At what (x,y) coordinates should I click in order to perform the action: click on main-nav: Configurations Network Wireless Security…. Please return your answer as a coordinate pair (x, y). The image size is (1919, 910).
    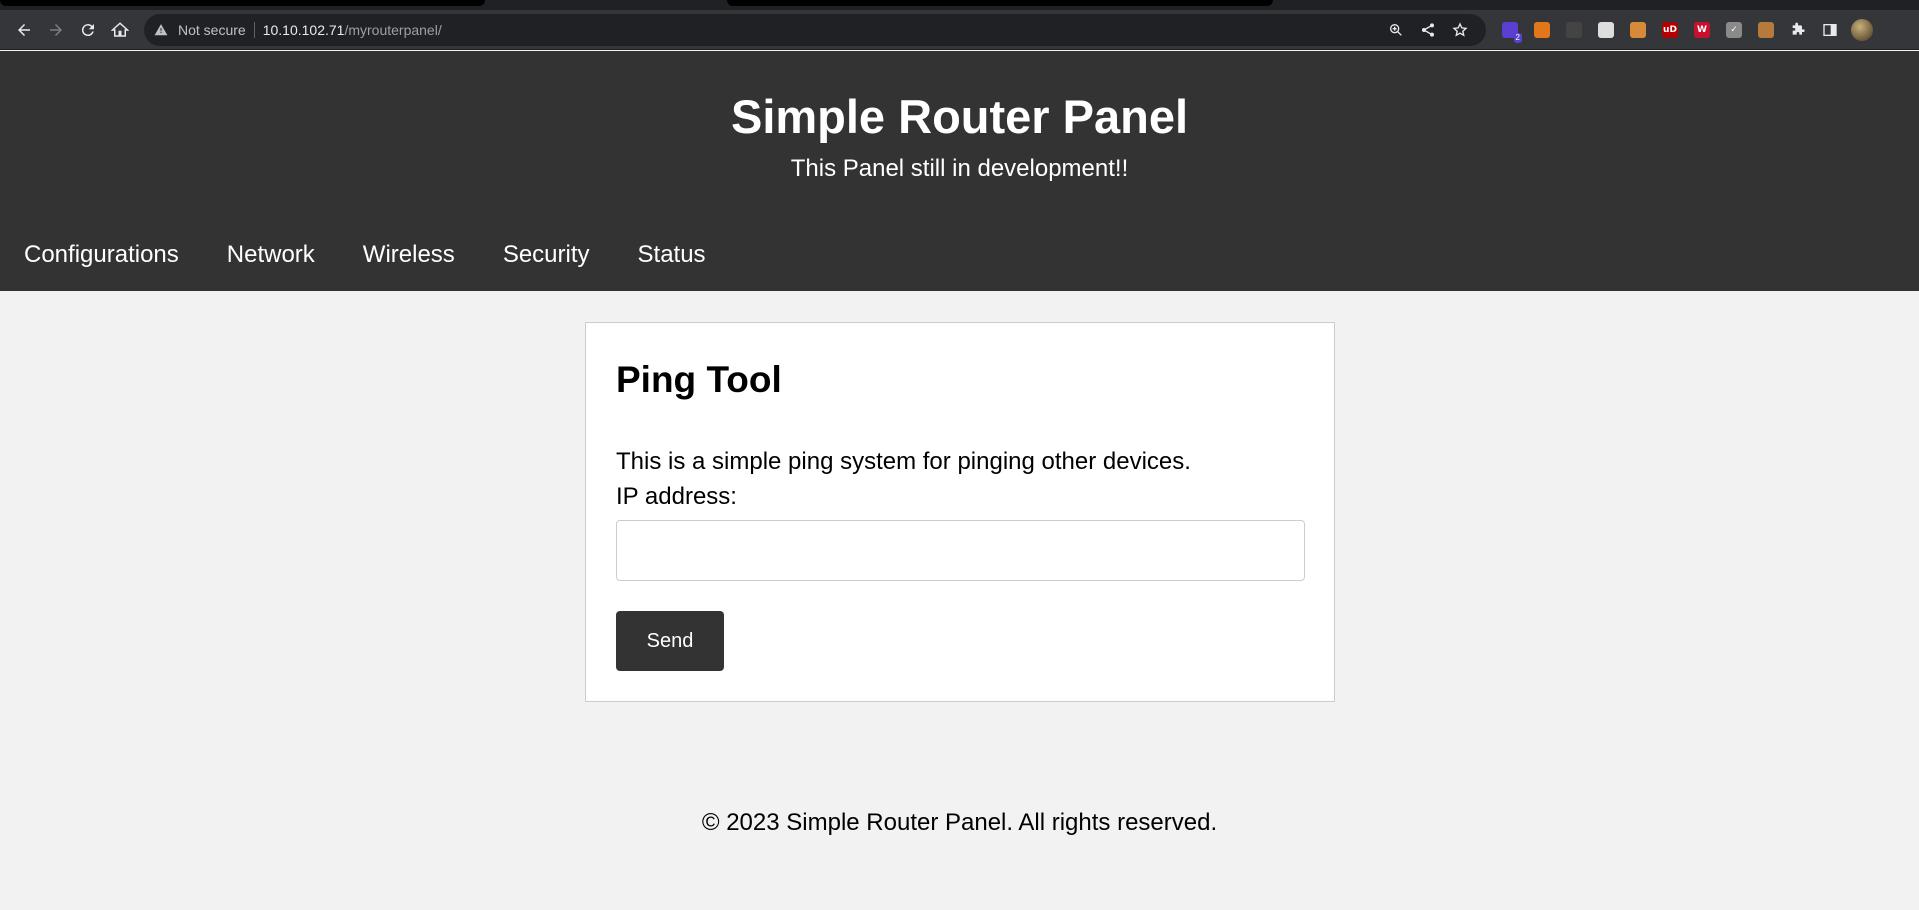
    Looking at the image, I should click on (389, 255).